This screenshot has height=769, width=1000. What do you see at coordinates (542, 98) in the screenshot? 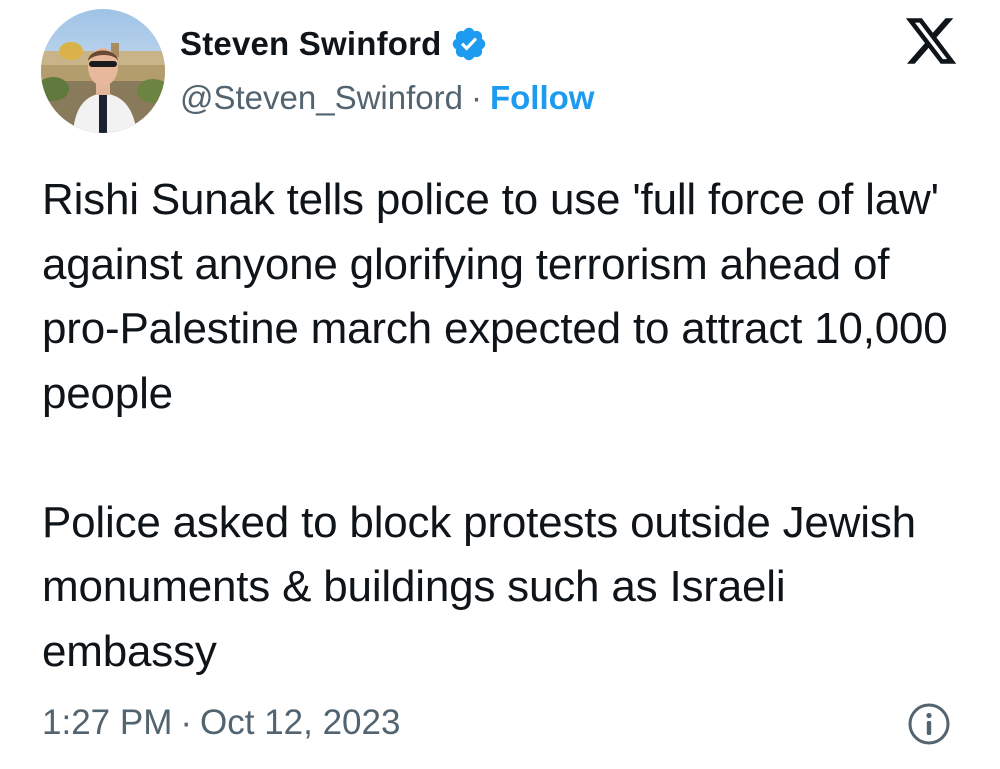
I see `follow-button: Follow` at bounding box center [542, 98].